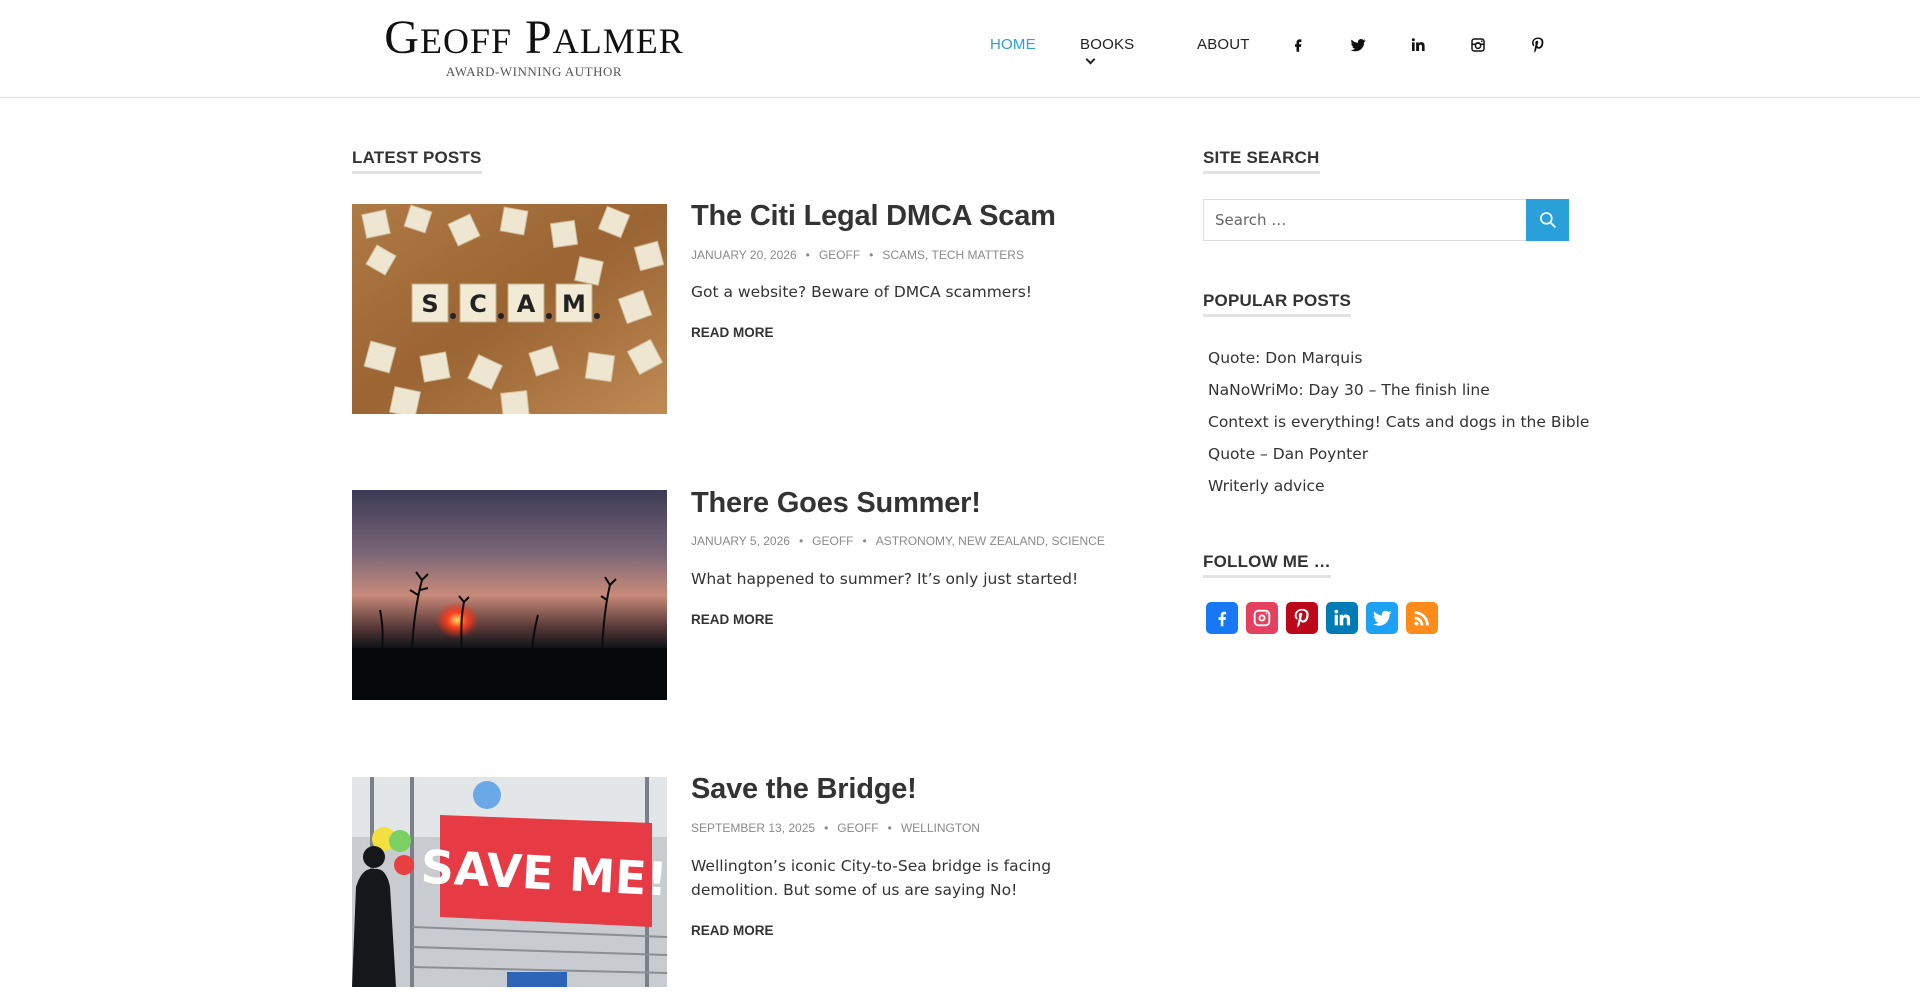  Describe the element at coordinates (402, 37) in the screenshot. I see `site-title-first-initial: G` at that location.